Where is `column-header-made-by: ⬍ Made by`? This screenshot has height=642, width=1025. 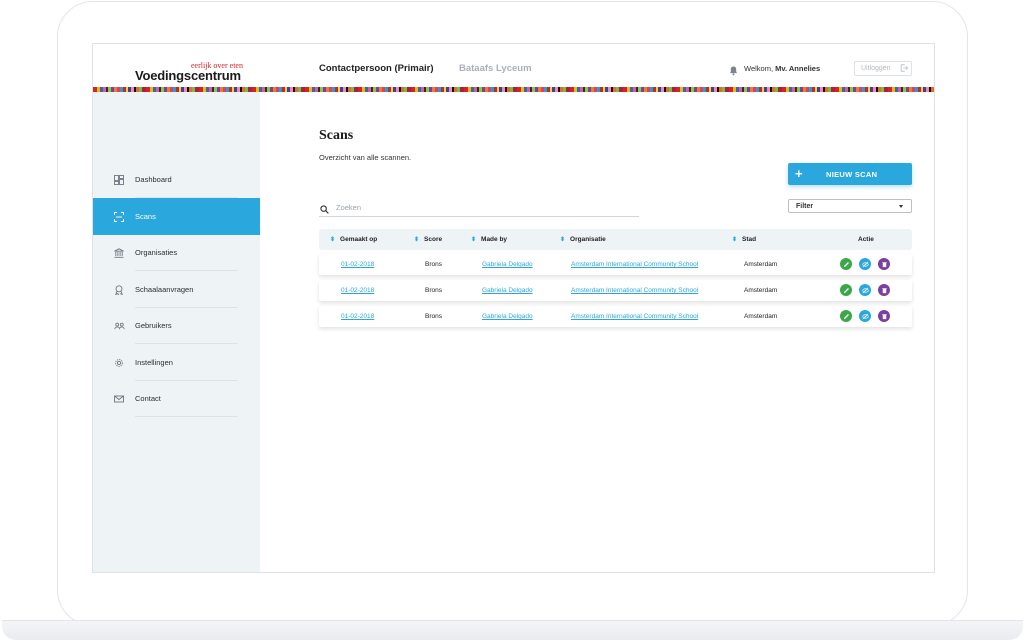 column-header-made-by: ⬍ Made by is located at coordinates (489, 239).